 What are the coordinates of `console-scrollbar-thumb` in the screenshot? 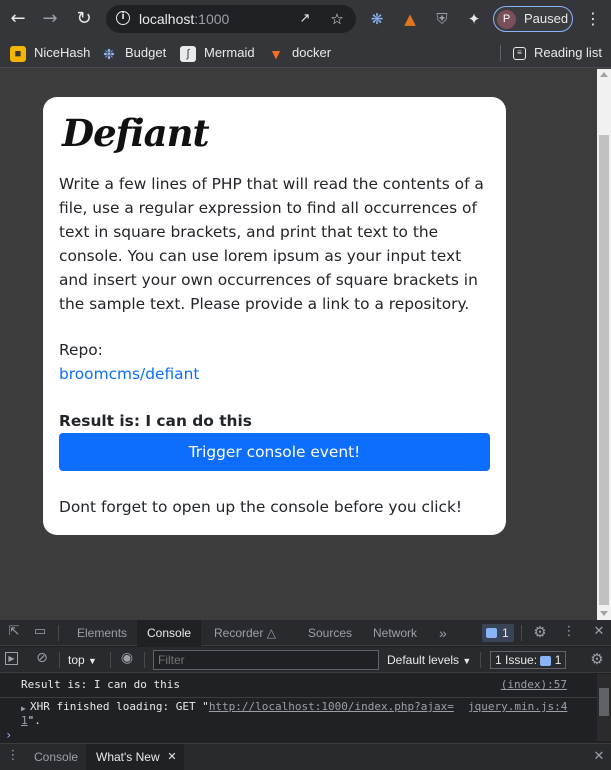 It's located at (604, 702).